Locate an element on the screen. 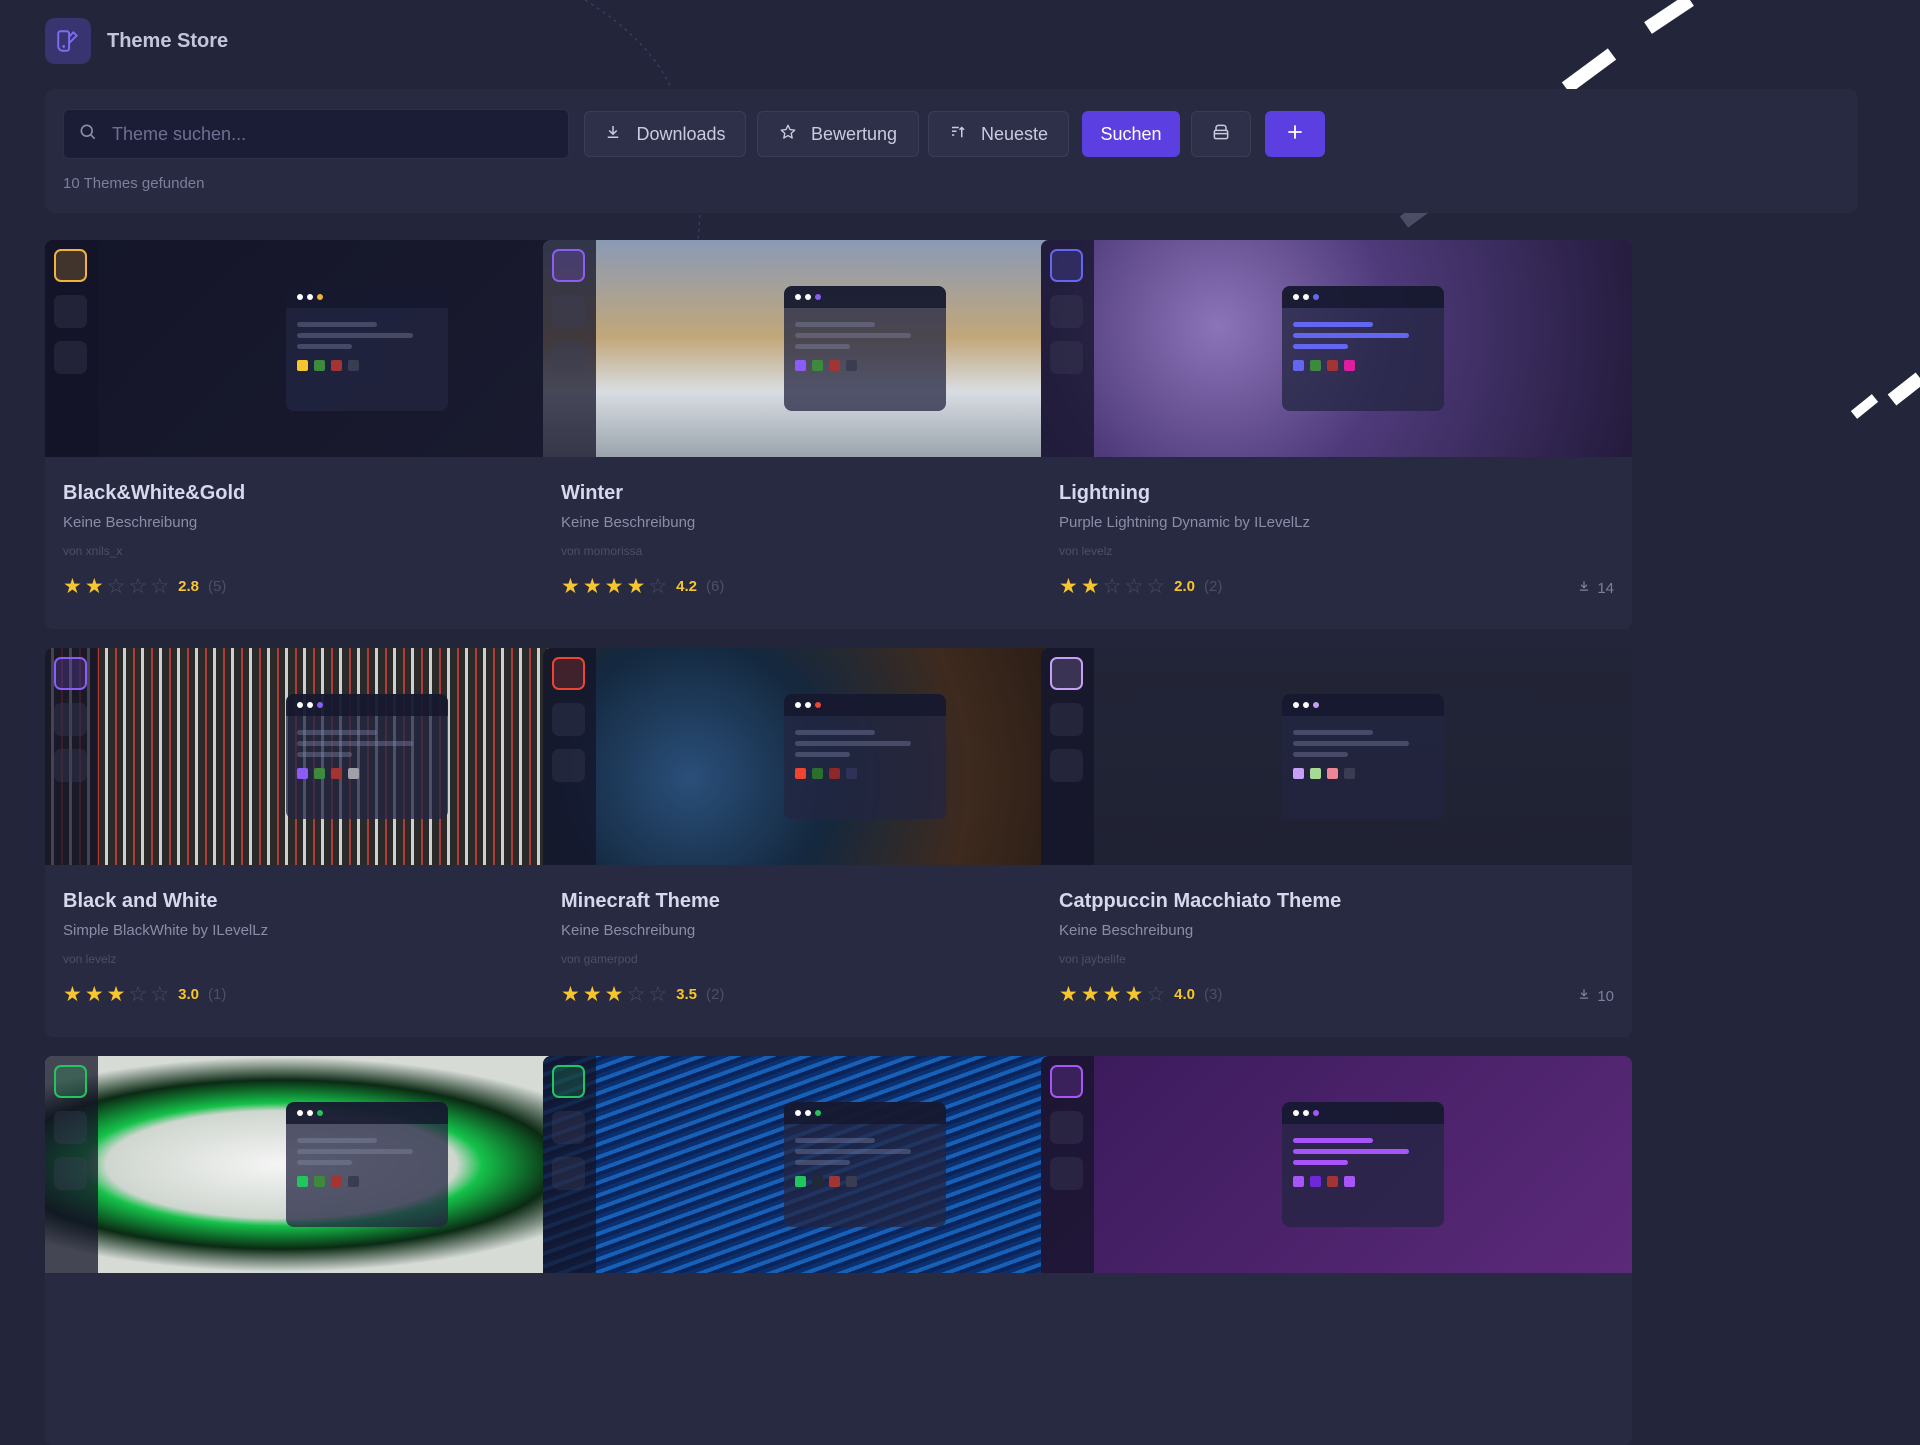 This screenshot has width=1920, height=1445. rating-count: (3) is located at coordinates (1213, 994).